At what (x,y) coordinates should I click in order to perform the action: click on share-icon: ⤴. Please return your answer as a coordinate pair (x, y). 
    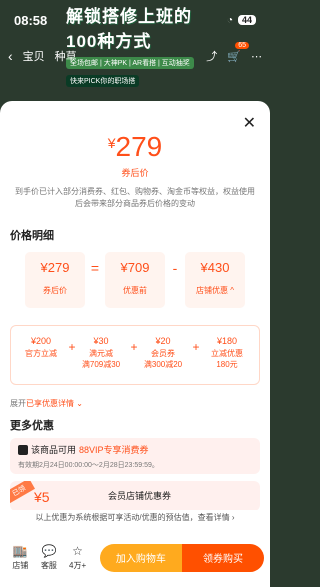
    Looking at the image, I should click on (211, 56).